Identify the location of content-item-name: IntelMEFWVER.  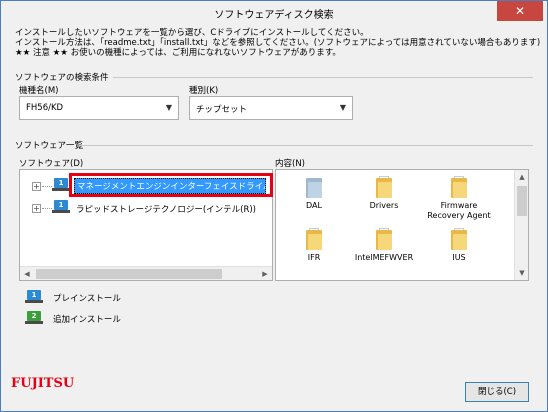
(384, 257).